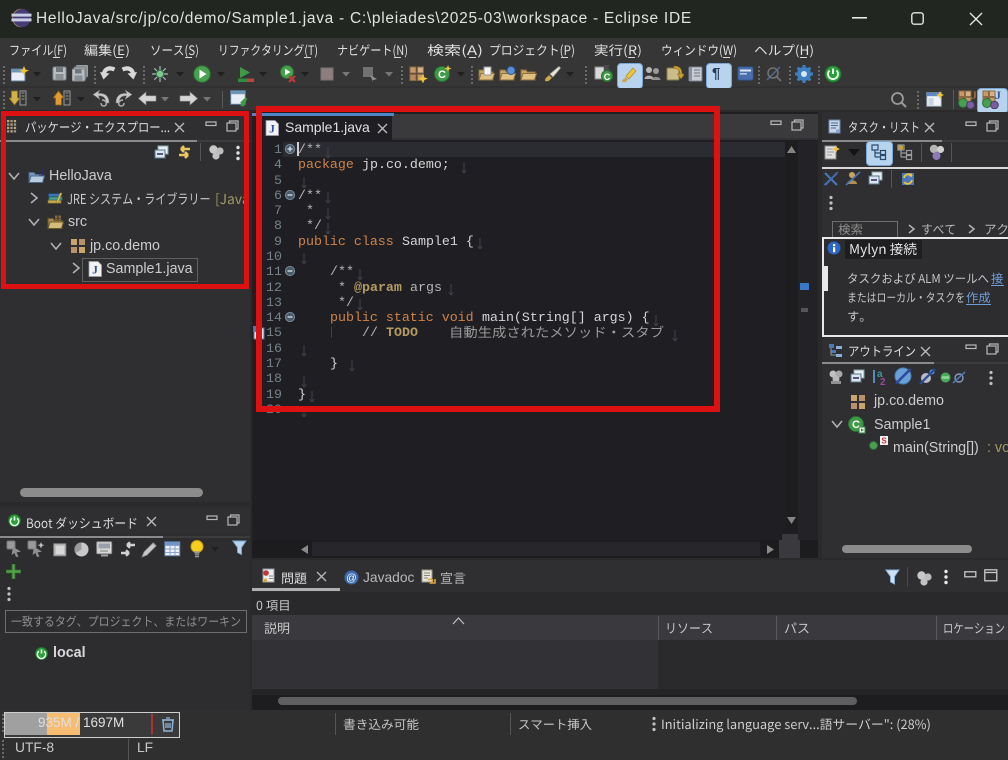 Image resolution: width=1008 pixels, height=760 pixels. I want to click on svg-text: 2, so click(883, 381).